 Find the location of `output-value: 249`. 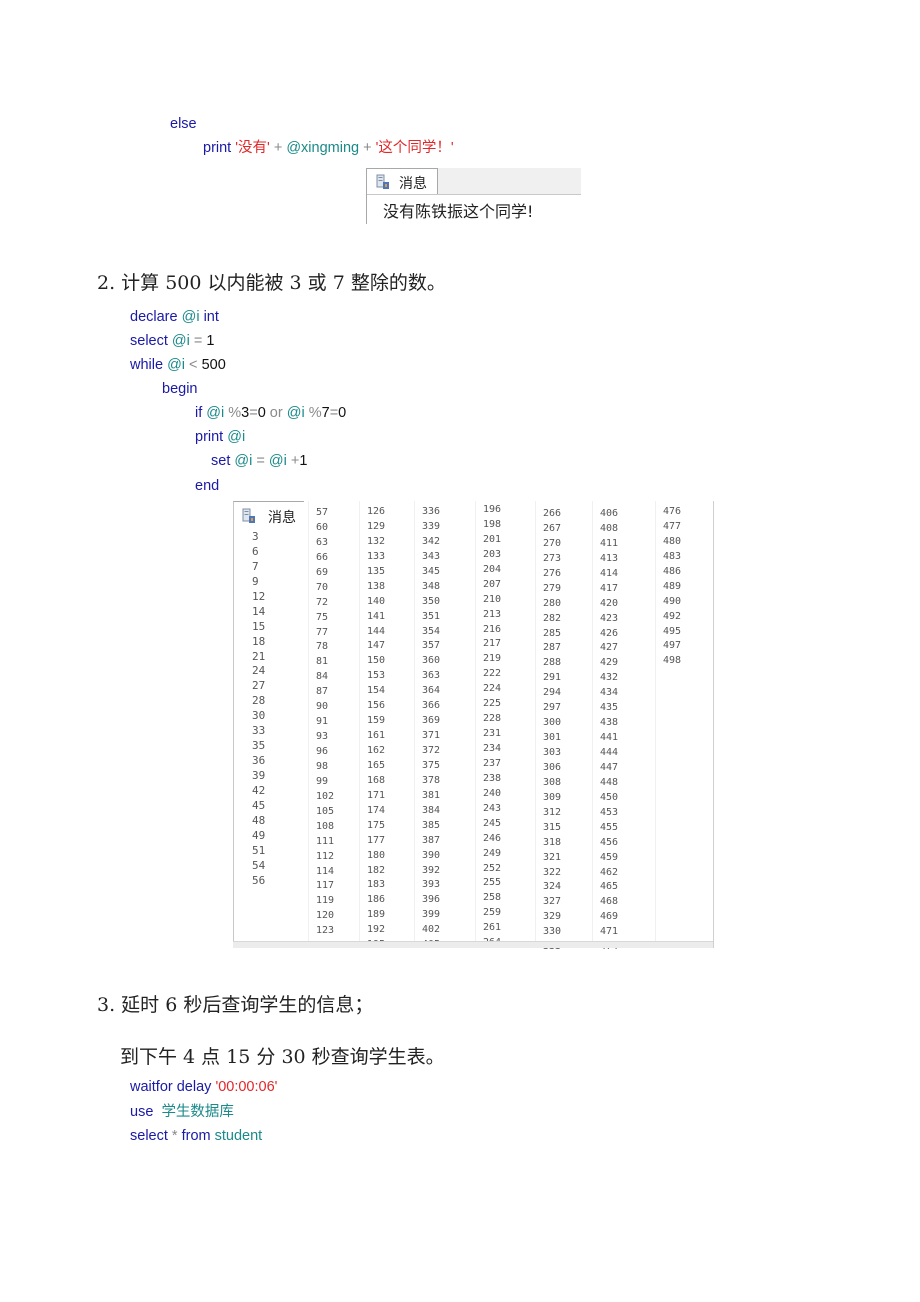

output-value: 249 is located at coordinates (492, 853).